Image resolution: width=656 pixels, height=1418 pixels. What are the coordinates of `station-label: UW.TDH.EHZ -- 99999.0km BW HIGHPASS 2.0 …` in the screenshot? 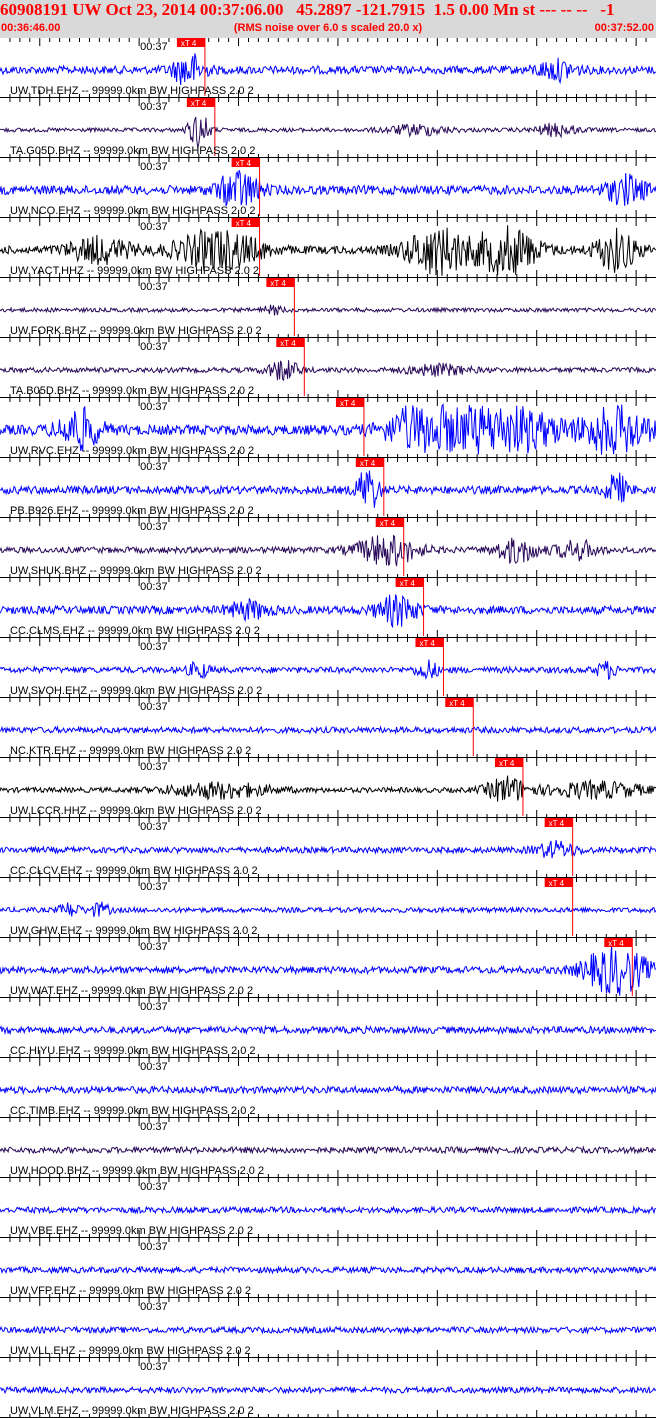 It's located at (132, 91).